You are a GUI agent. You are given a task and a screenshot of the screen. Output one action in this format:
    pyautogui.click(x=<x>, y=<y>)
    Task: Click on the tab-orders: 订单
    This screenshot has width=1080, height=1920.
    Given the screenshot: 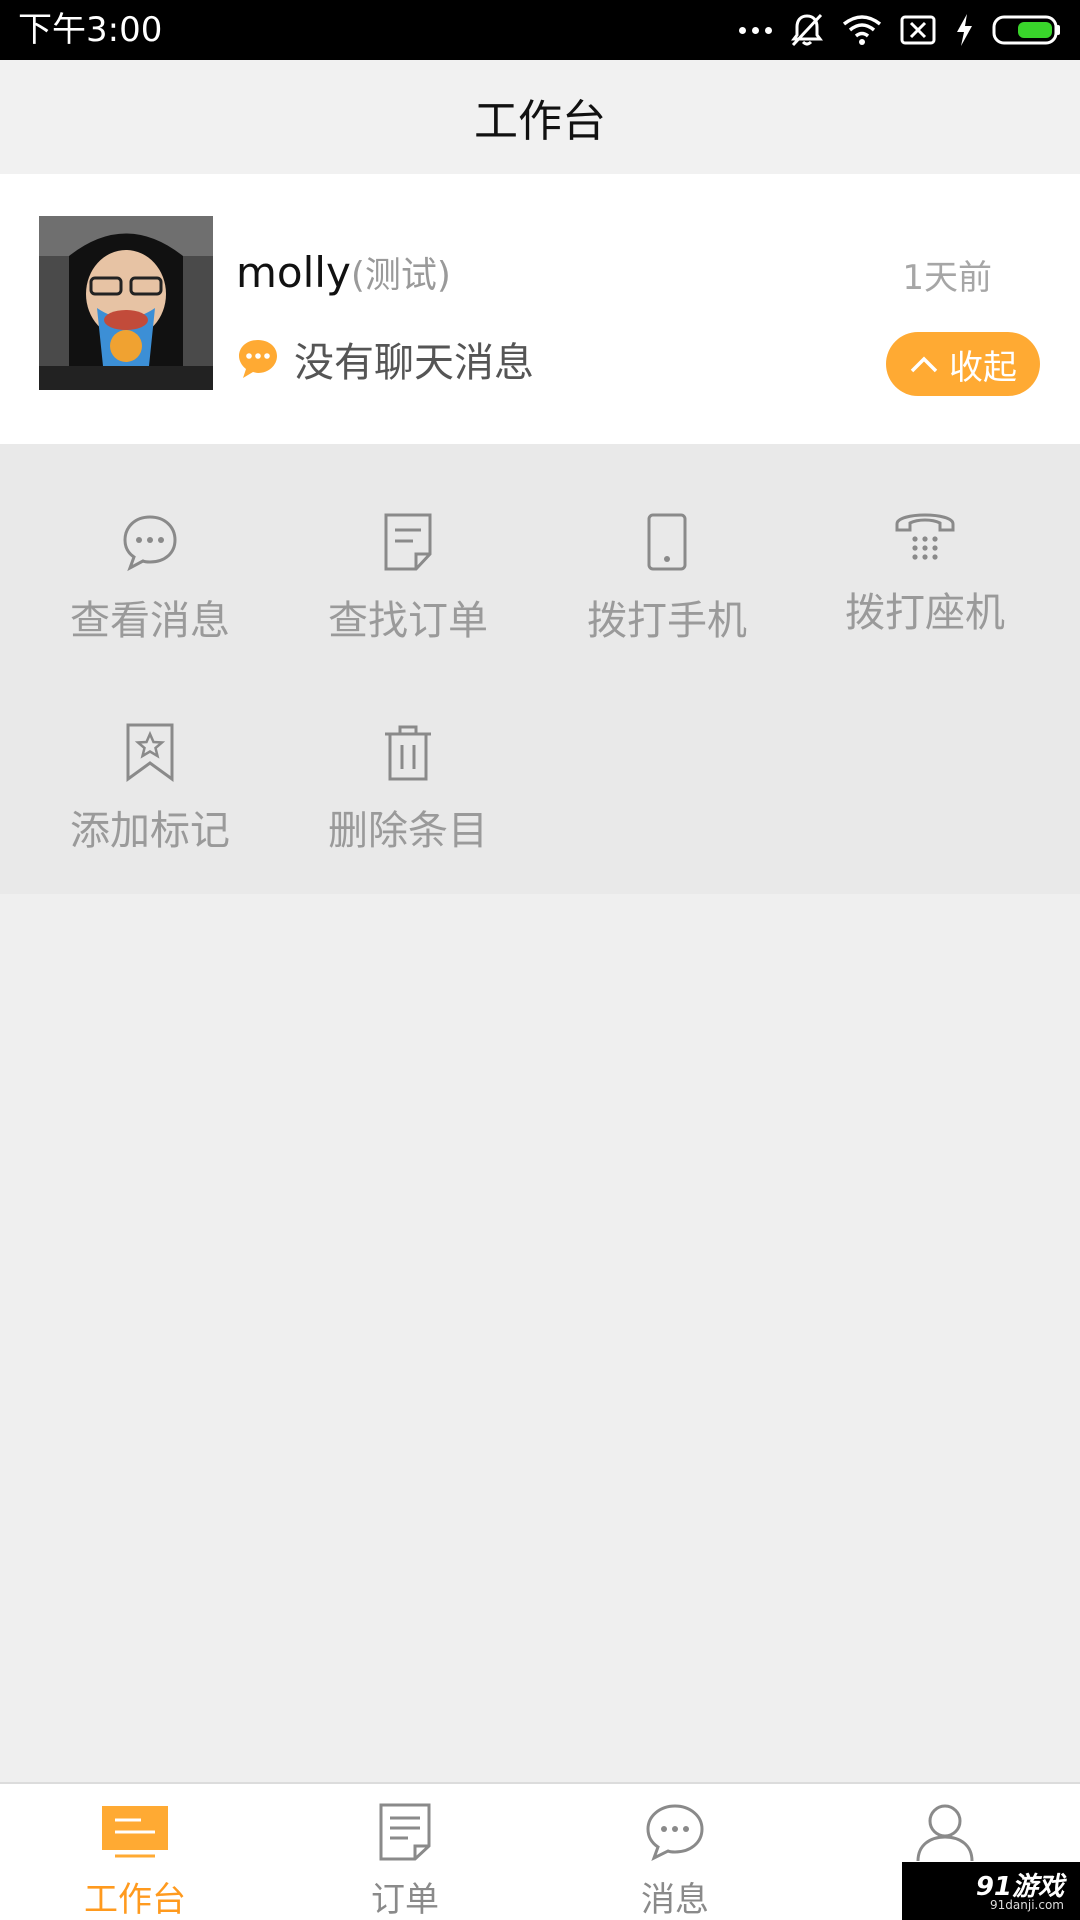 What is the action you would take?
    pyautogui.click(x=405, y=1852)
    